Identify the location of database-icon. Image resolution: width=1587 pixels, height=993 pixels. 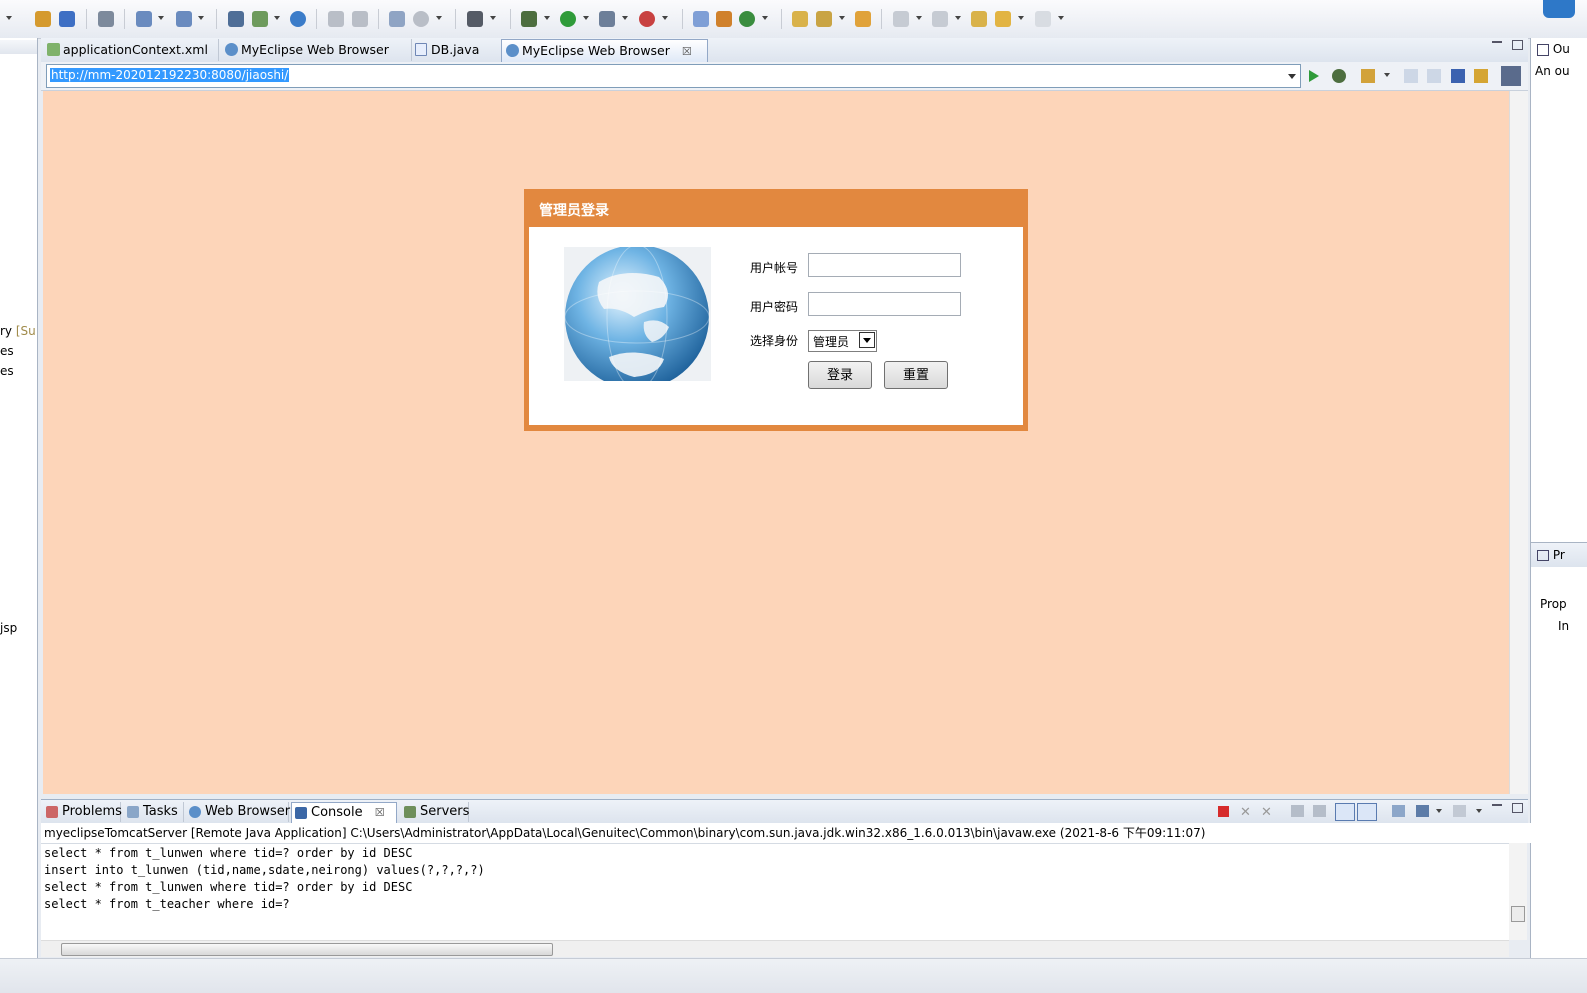
(106, 19).